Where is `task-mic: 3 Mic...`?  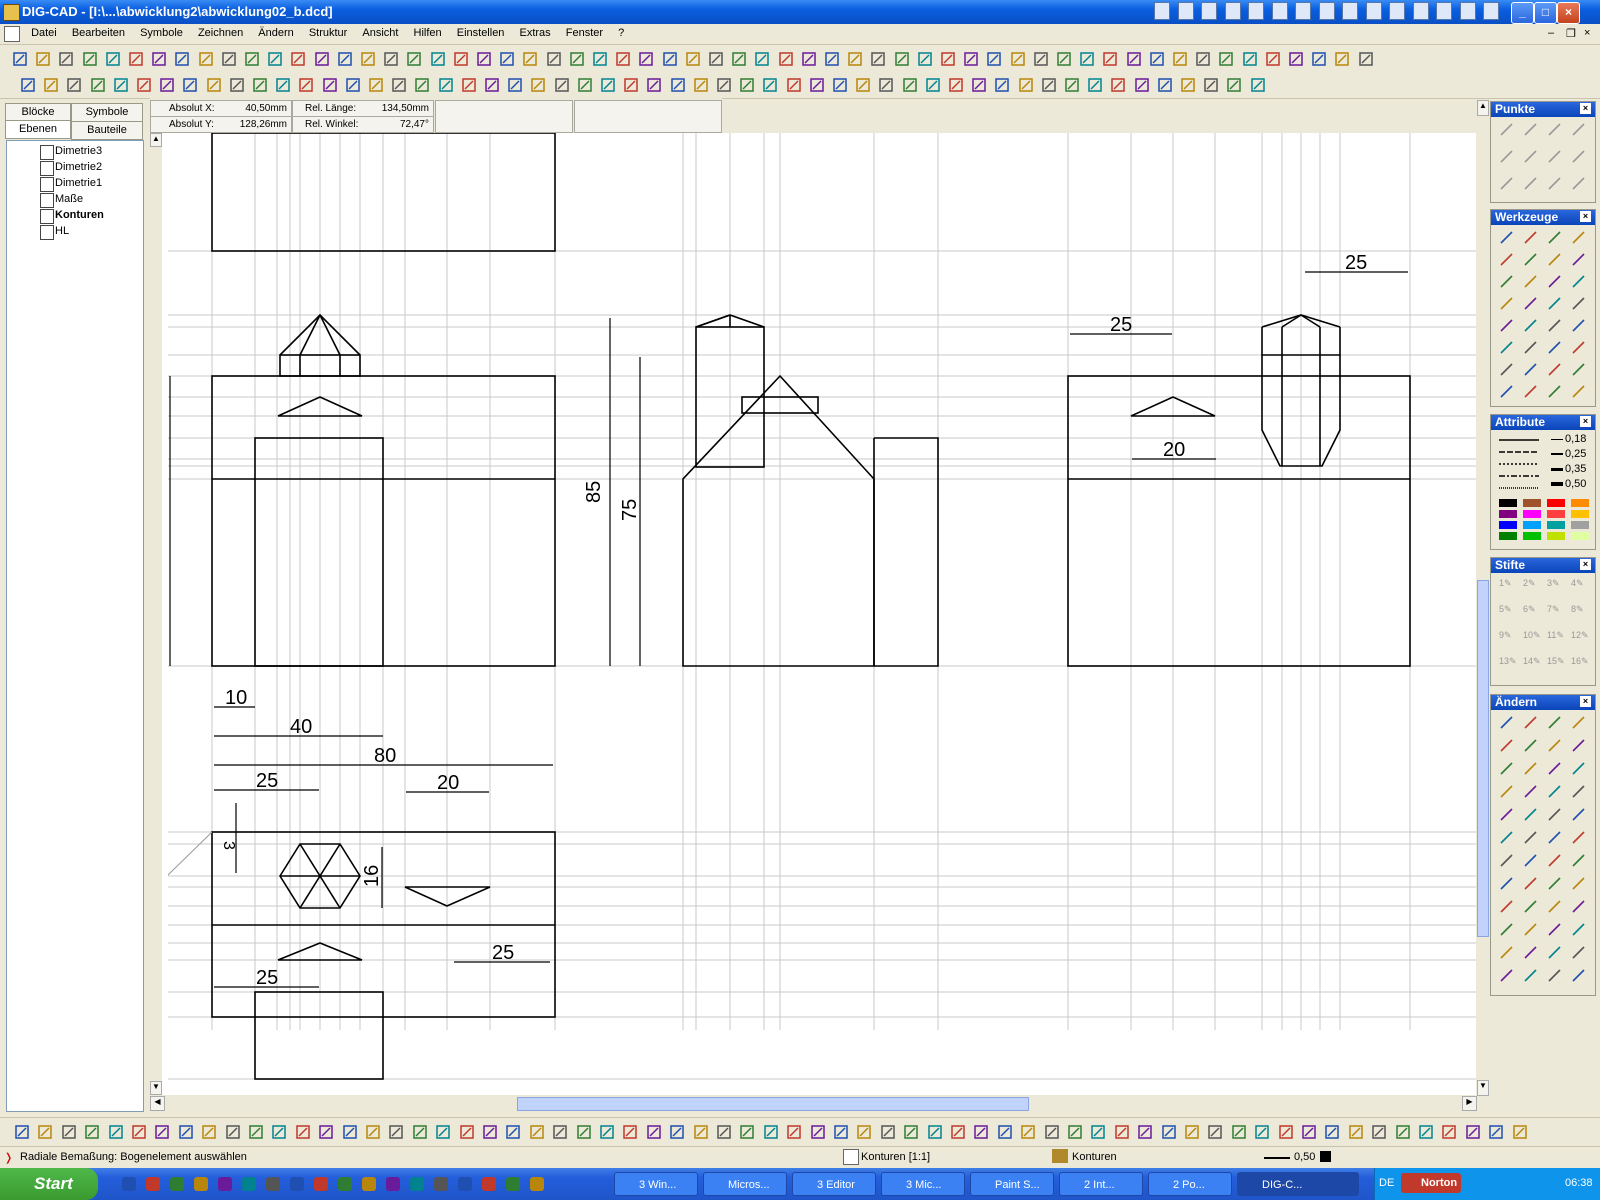 task-mic: 3 Mic... is located at coordinates (923, 1184).